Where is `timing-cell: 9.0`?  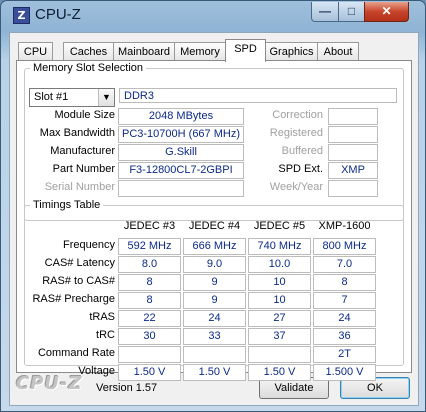
timing-cell: 9.0 is located at coordinates (214, 264).